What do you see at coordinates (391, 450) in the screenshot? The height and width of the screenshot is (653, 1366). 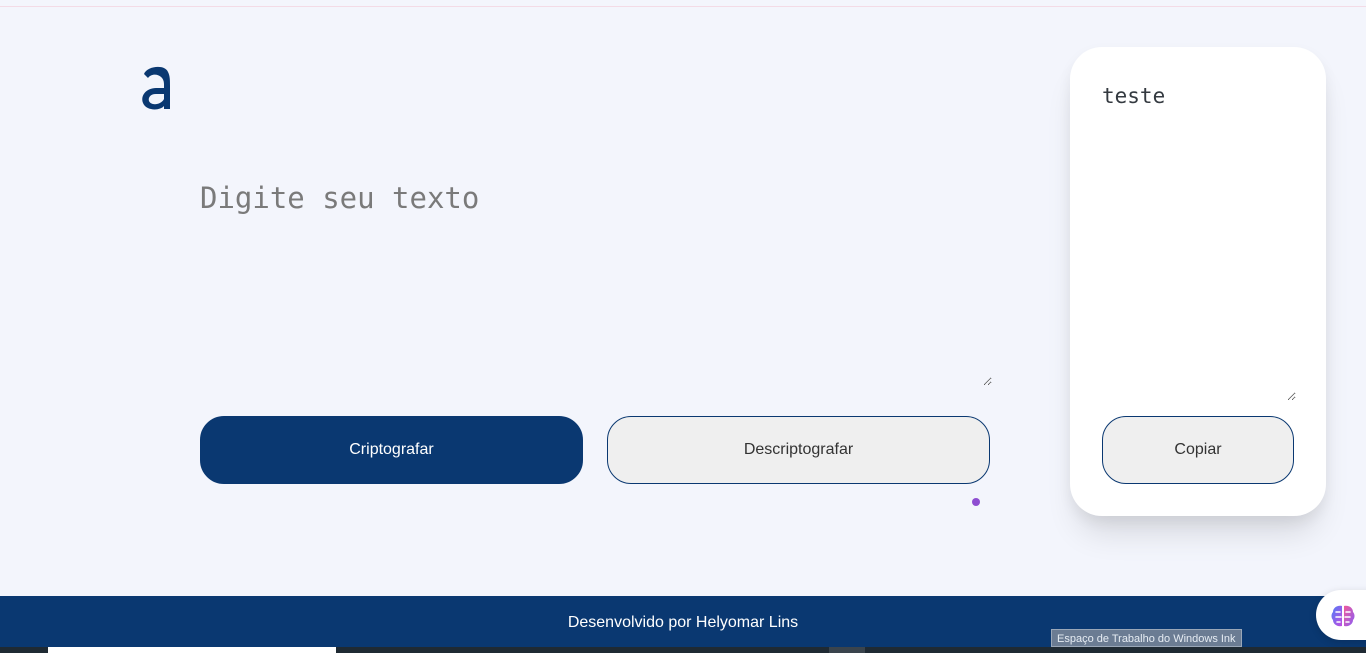 I see `encrypt-button: Criptografar` at bounding box center [391, 450].